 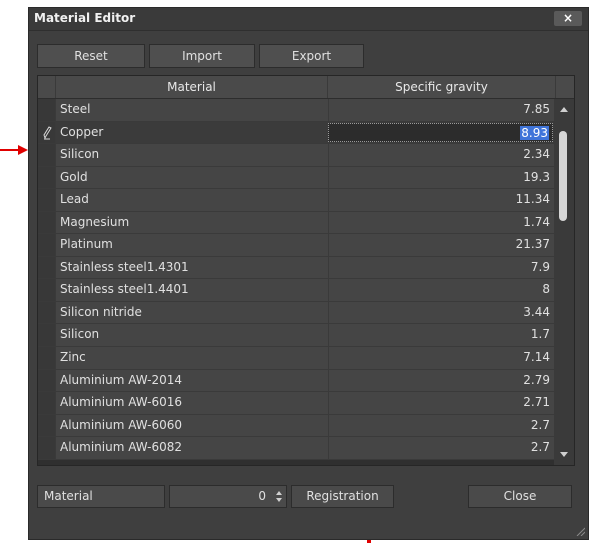 I want to click on resize-grip-icon, so click(x=580, y=531).